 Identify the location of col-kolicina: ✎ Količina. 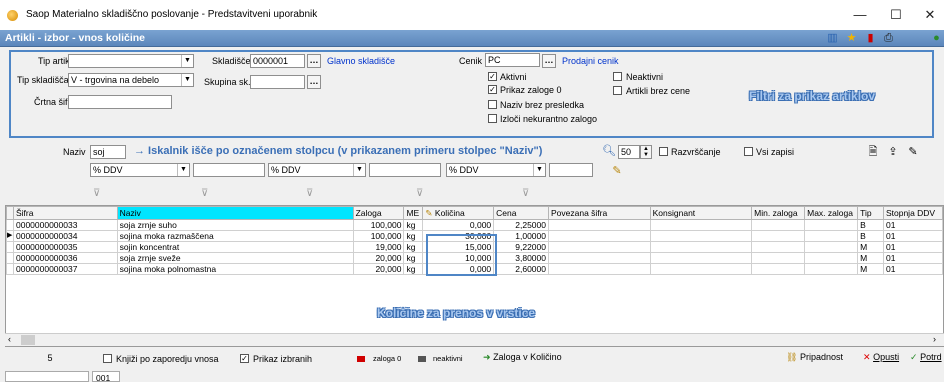
(458, 213).